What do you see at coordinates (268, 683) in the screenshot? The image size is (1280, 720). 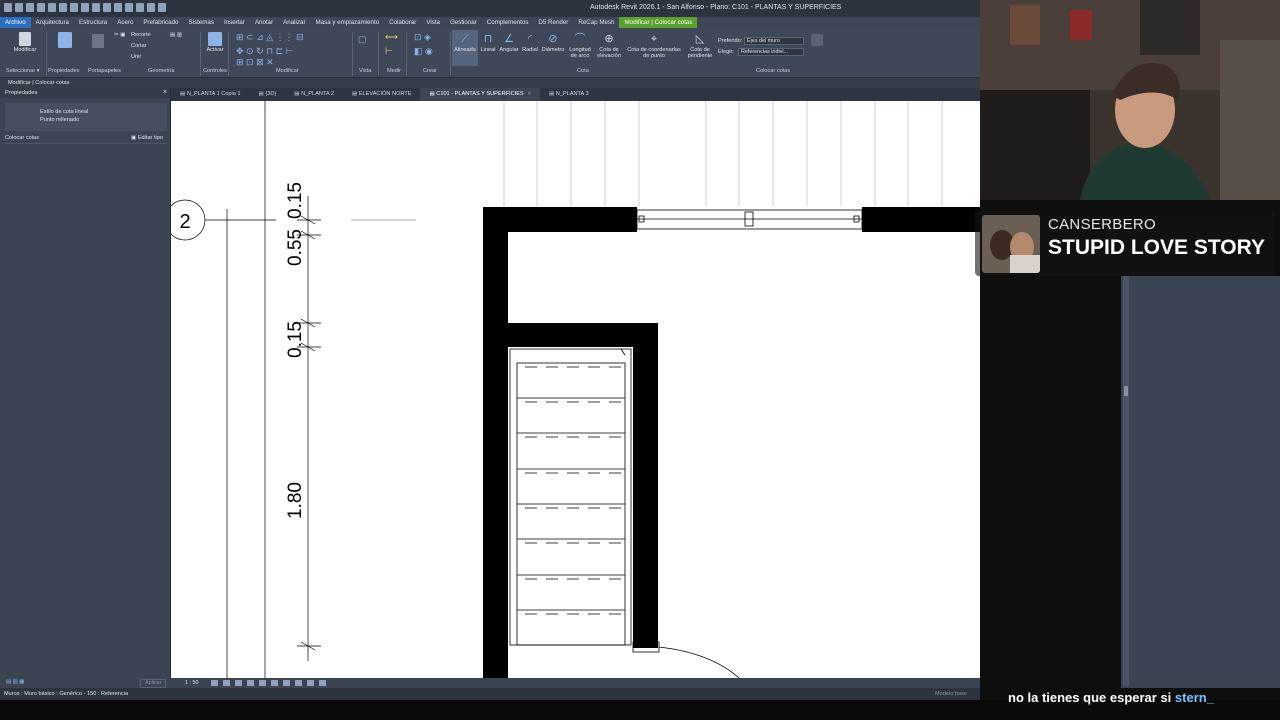 I see `view-control-icons` at bounding box center [268, 683].